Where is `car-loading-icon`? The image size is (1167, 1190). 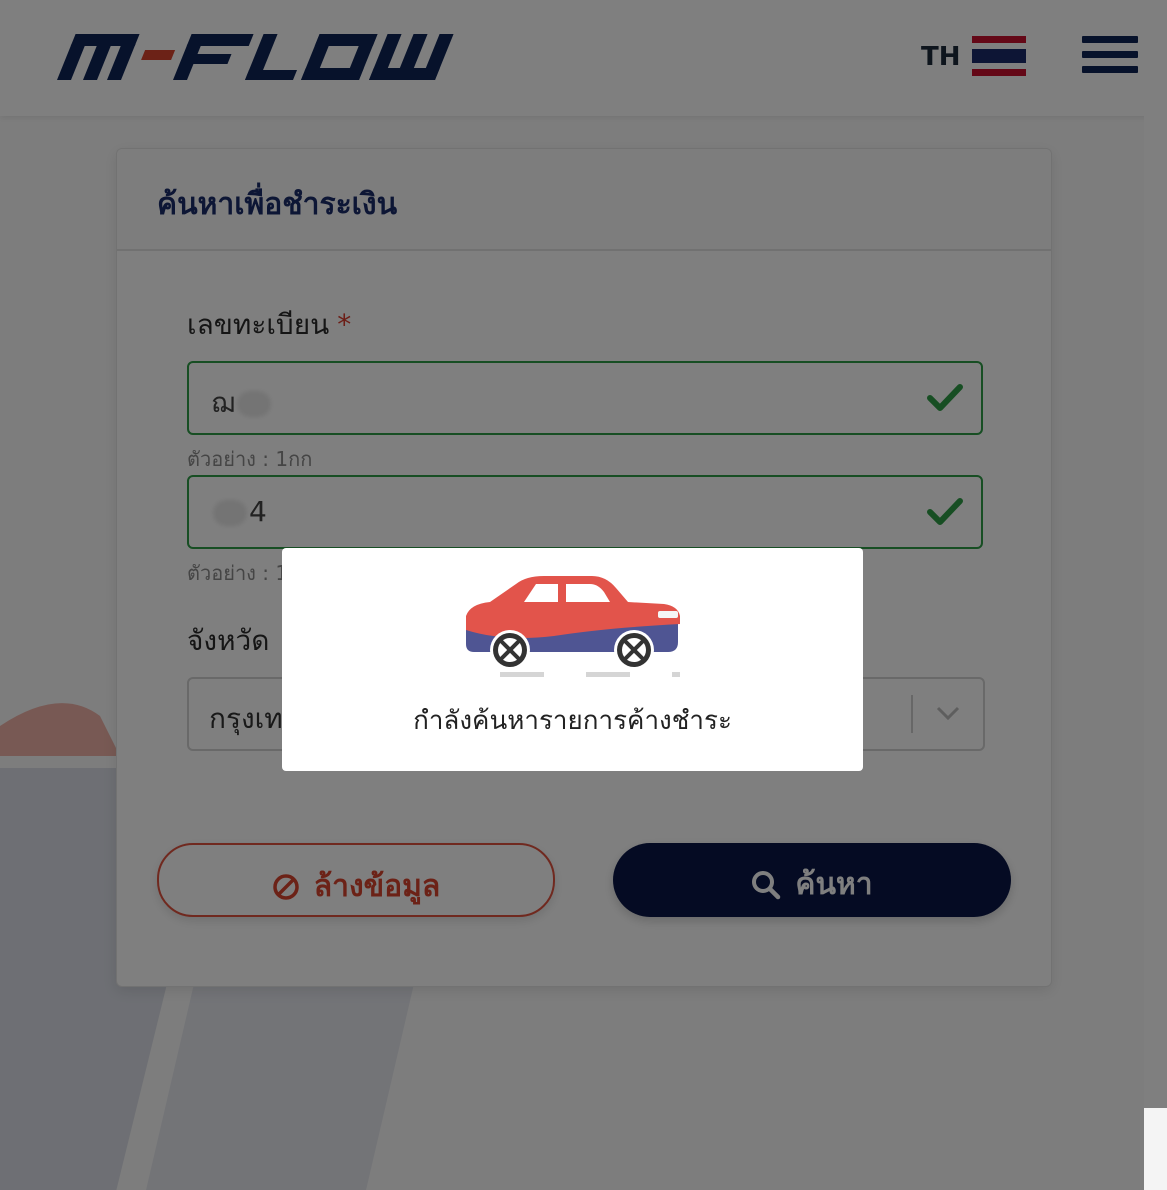 car-loading-icon is located at coordinates (573, 626).